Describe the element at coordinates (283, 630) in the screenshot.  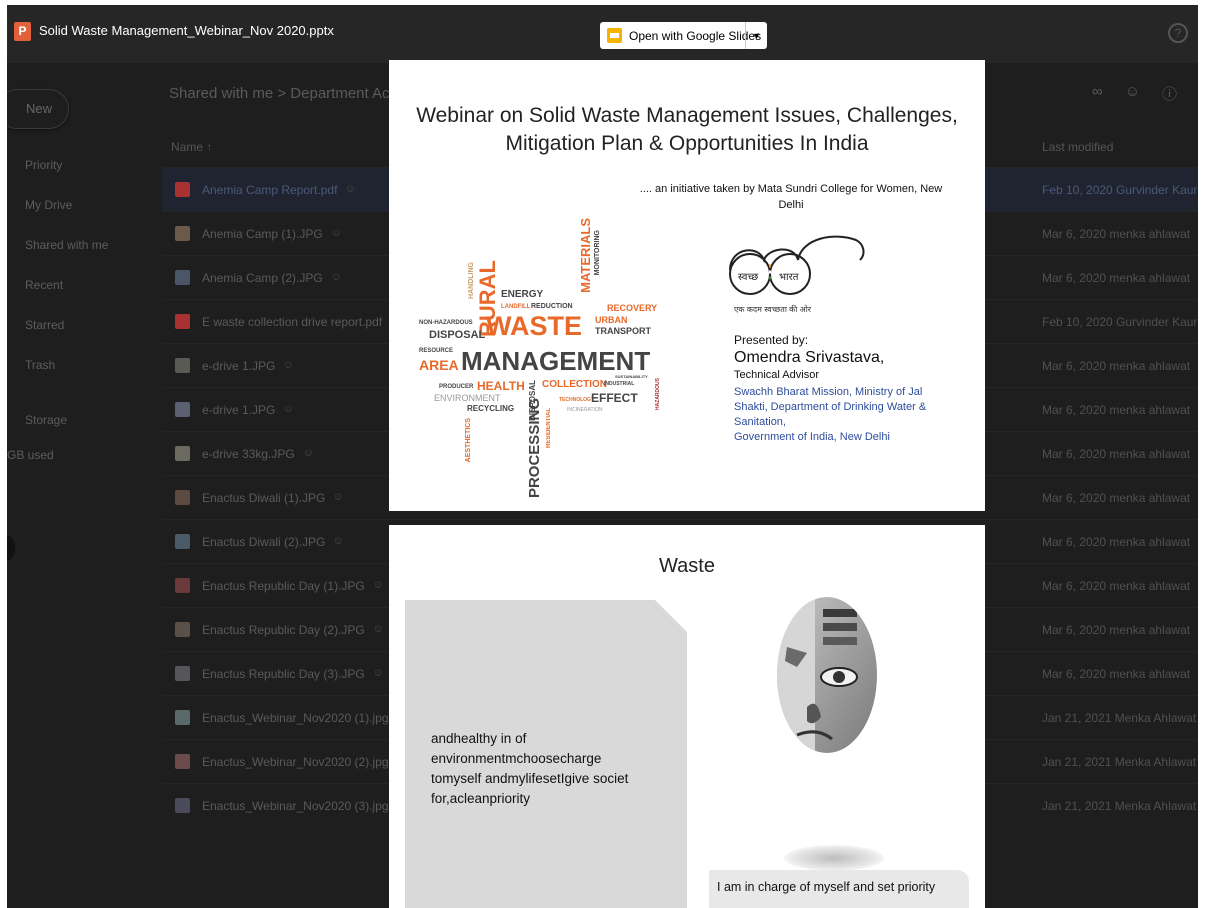
I see `file-name: Enactus Republic Day (2).JPG` at that location.